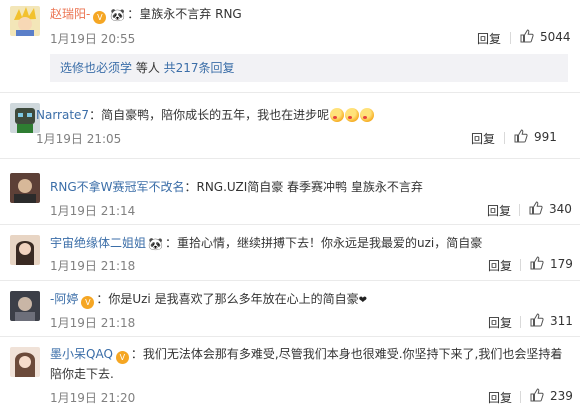  I want to click on comment-text: ：RNG.UZI简自豪 春季赛冲鸭 皇族永不言弃, so click(303, 187).